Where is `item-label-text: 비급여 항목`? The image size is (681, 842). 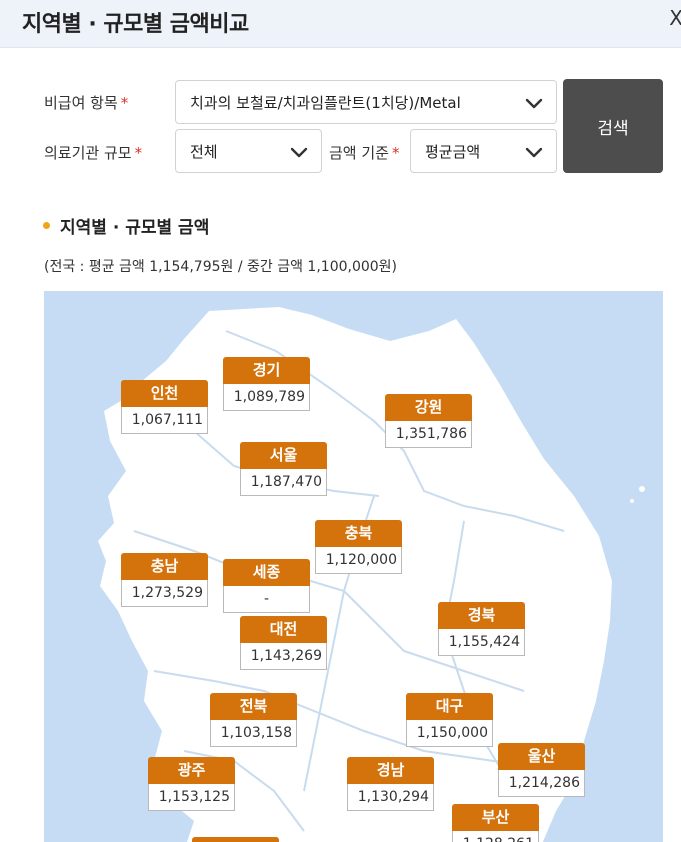 item-label-text: 비급여 항목 is located at coordinates (81, 103).